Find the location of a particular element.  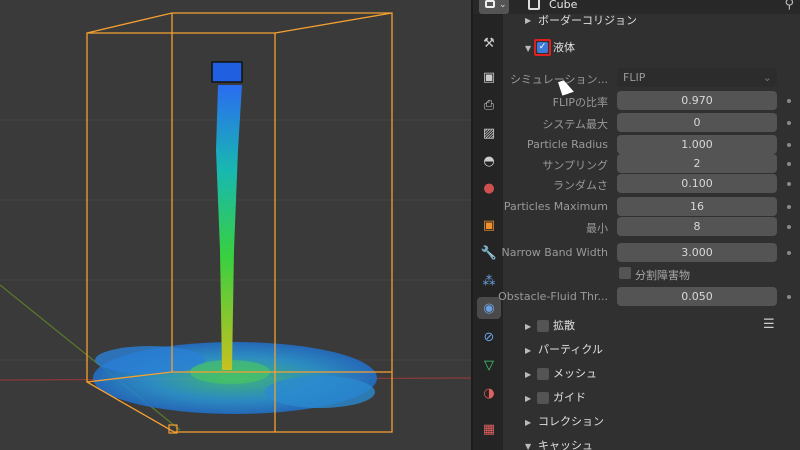

particles-maximum-field: 16 is located at coordinates (697, 206).